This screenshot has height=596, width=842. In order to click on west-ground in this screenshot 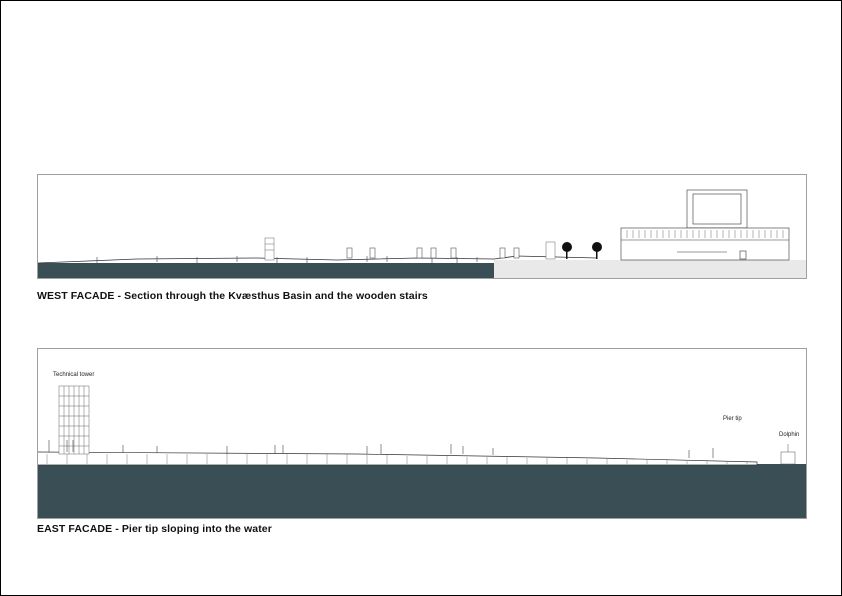, I will do `click(650, 269)`.